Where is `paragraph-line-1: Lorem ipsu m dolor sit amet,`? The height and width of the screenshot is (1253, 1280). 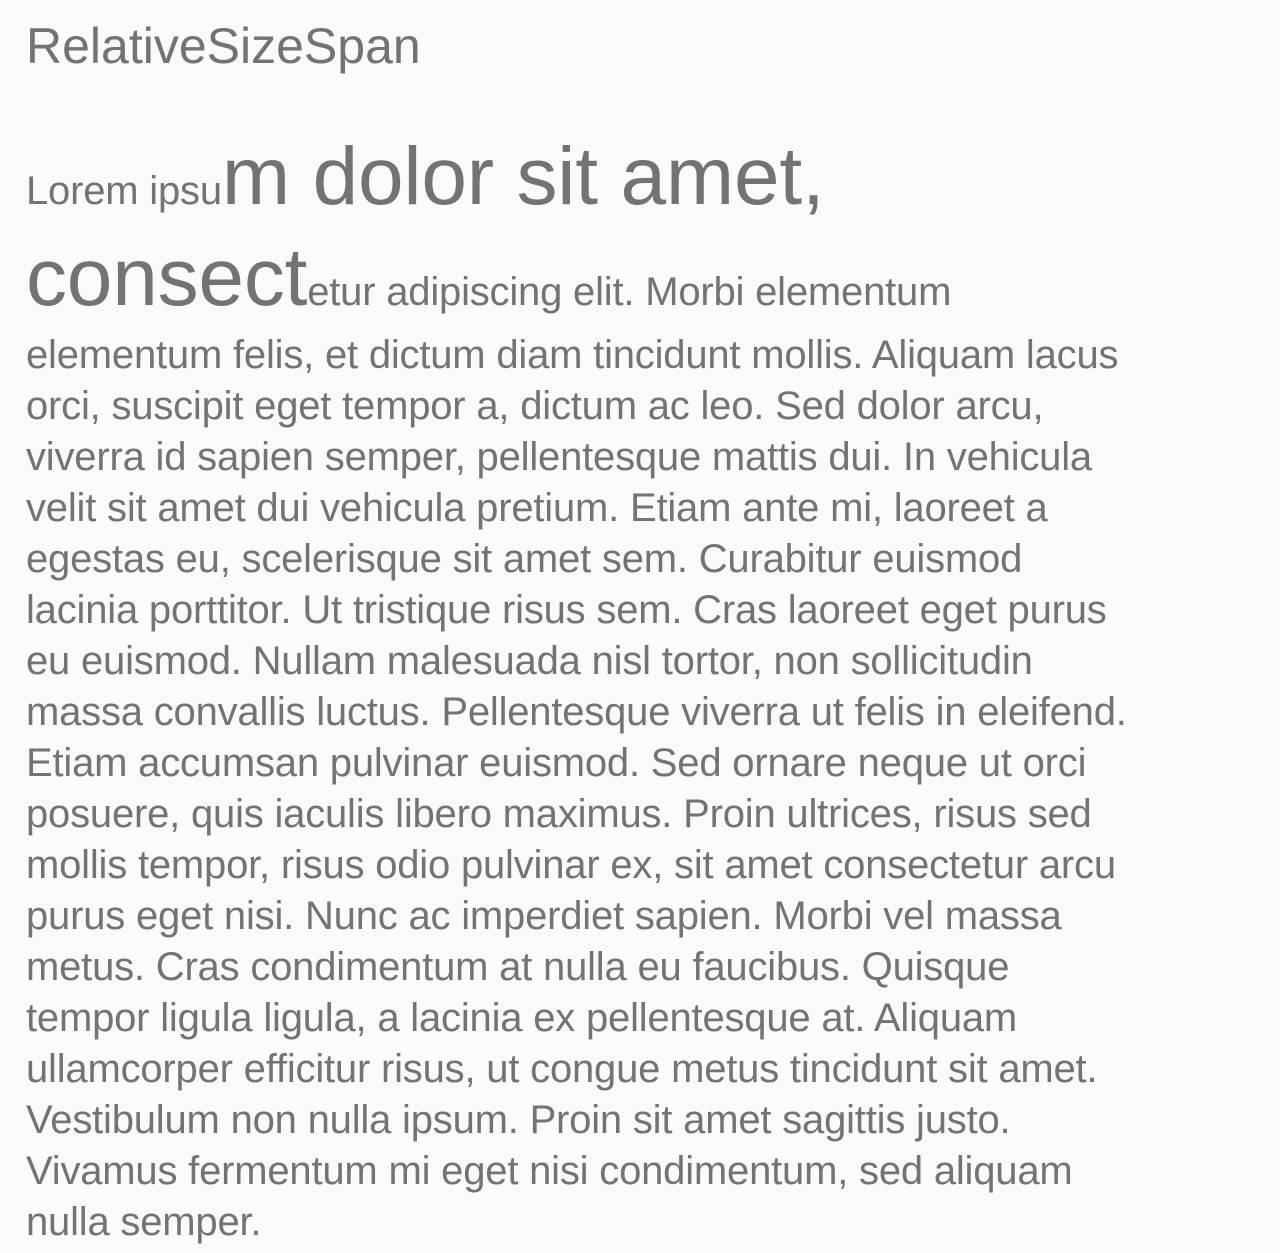 paragraph-line-1: Lorem ipsu m dolor sit amet, is located at coordinates (643, 177).